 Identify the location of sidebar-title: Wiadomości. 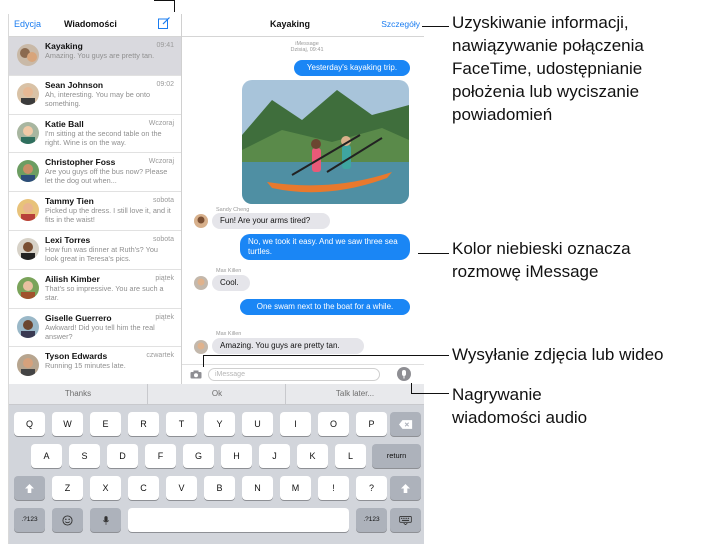
(90, 24).